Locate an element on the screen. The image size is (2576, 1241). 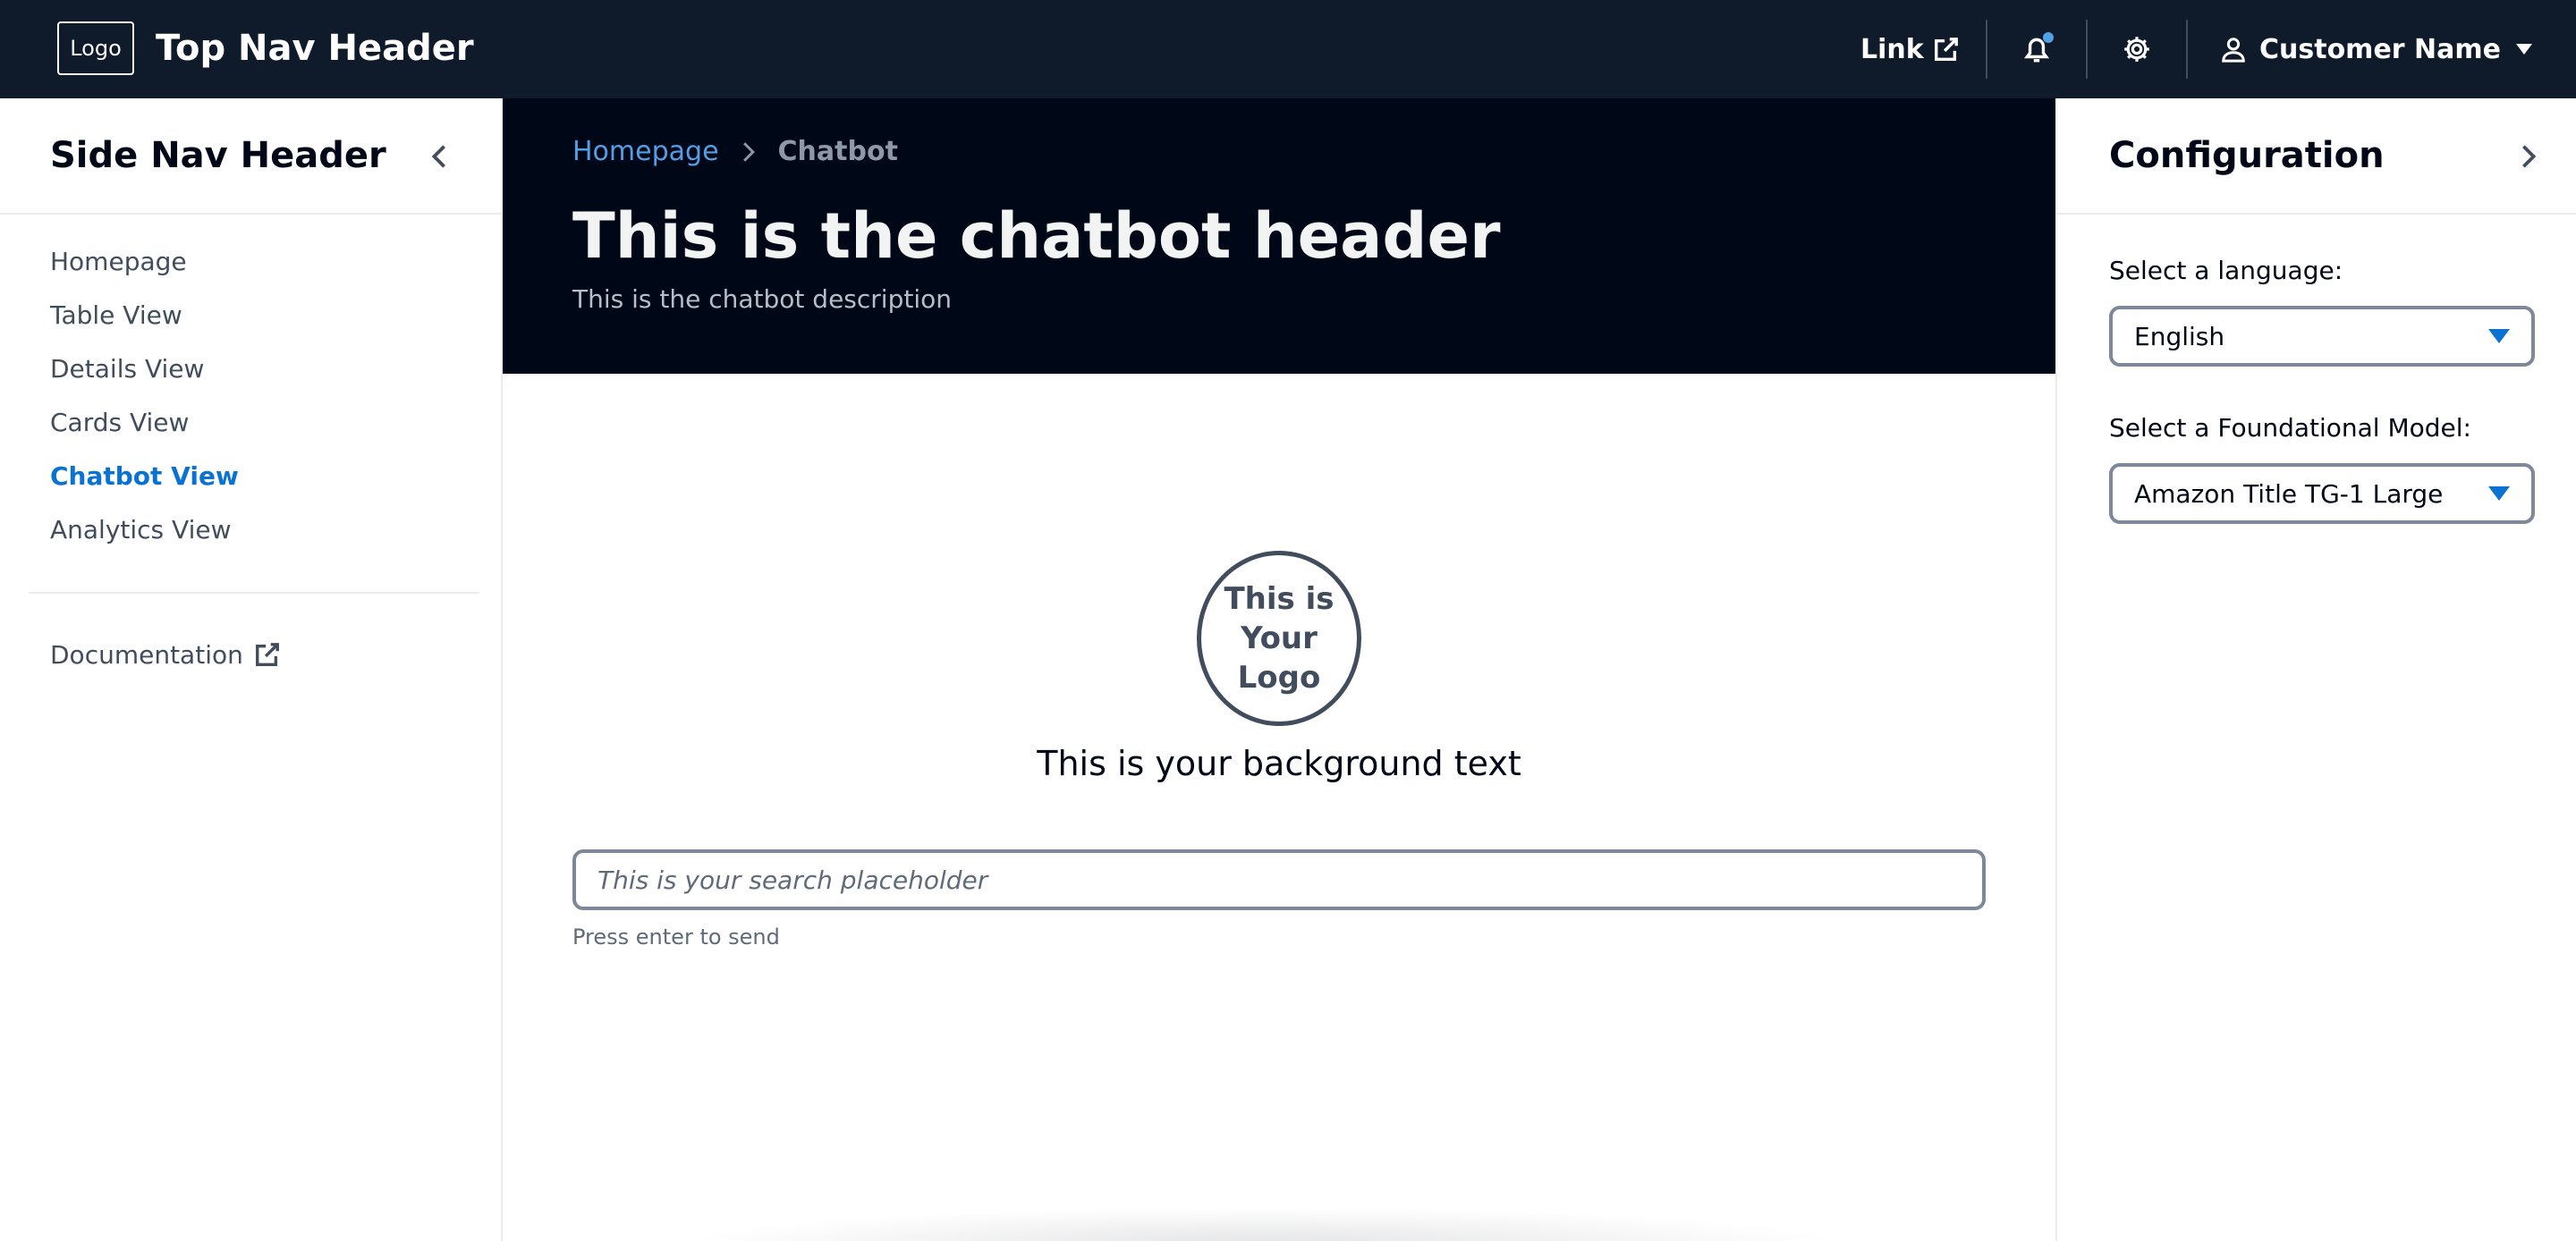
gear-icon is located at coordinates (2136, 49).